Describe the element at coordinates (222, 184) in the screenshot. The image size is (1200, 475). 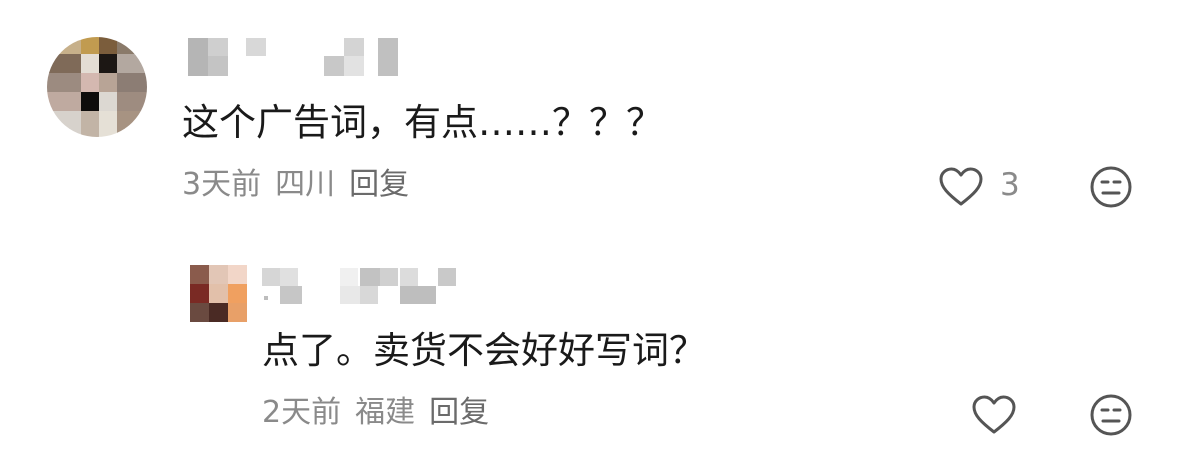
I see `comment-time: 3天前` at that location.